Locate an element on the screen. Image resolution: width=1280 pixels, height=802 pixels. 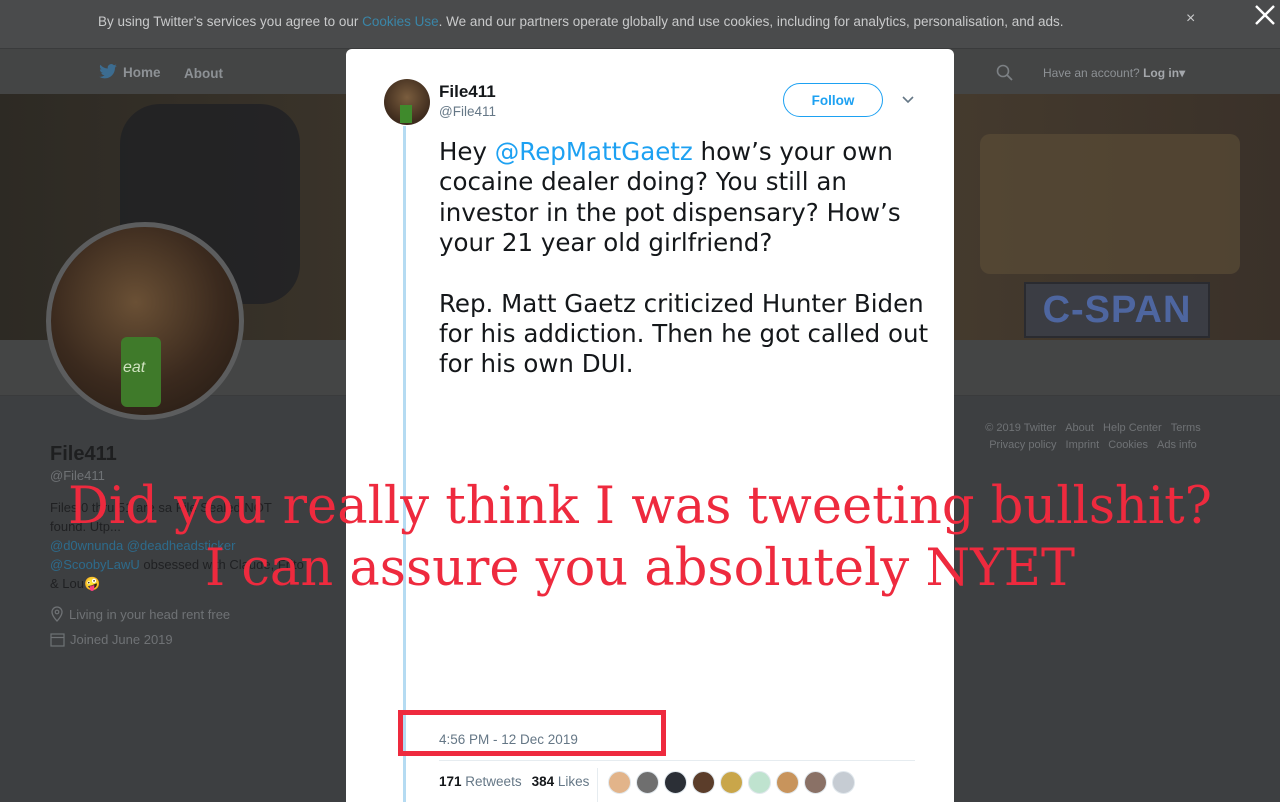
nav-home-link: Home is located at coordinates (129, 72).